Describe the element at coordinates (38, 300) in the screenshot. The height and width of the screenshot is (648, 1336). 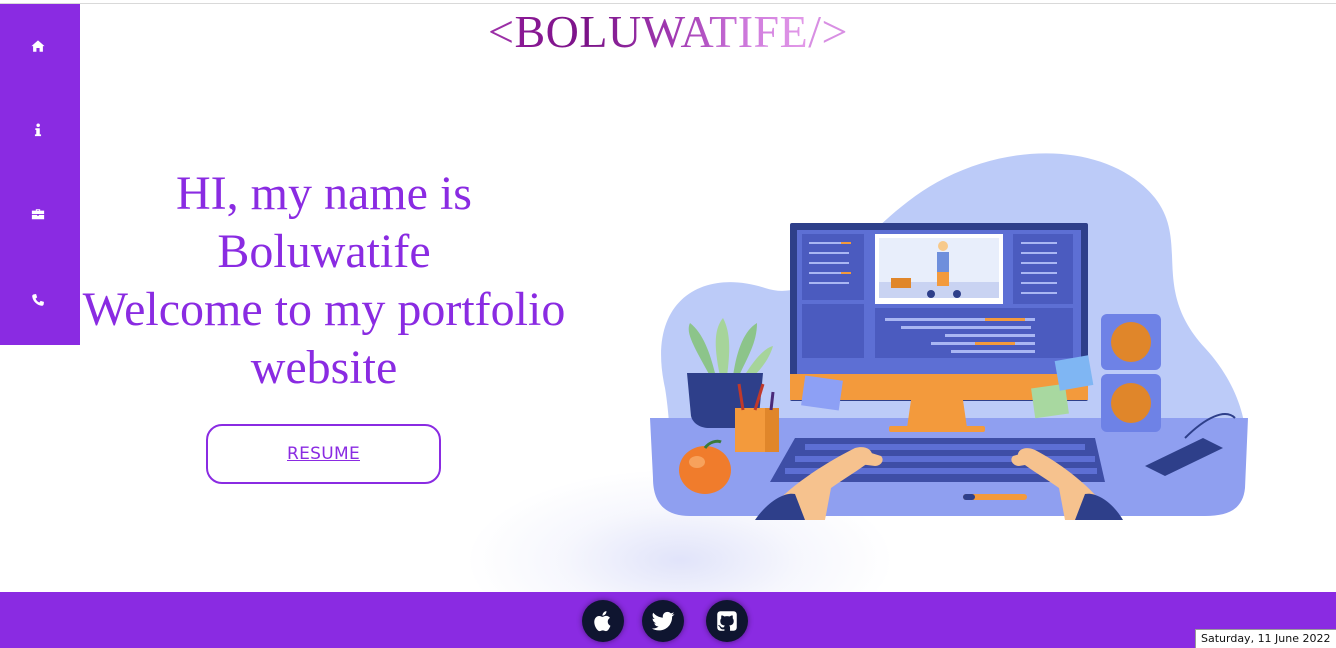
I see `phone-icon` at that location.